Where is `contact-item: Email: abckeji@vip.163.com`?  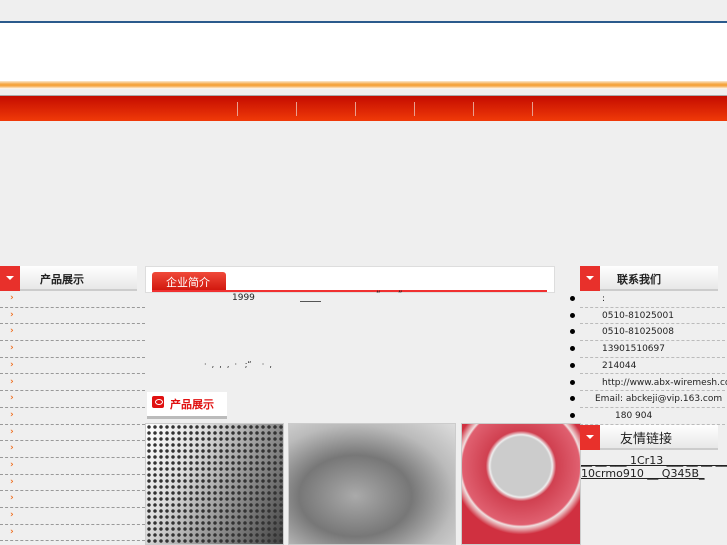 contact-item: Email: abckeji@vip.163.com is located at coordinates (647, 399).